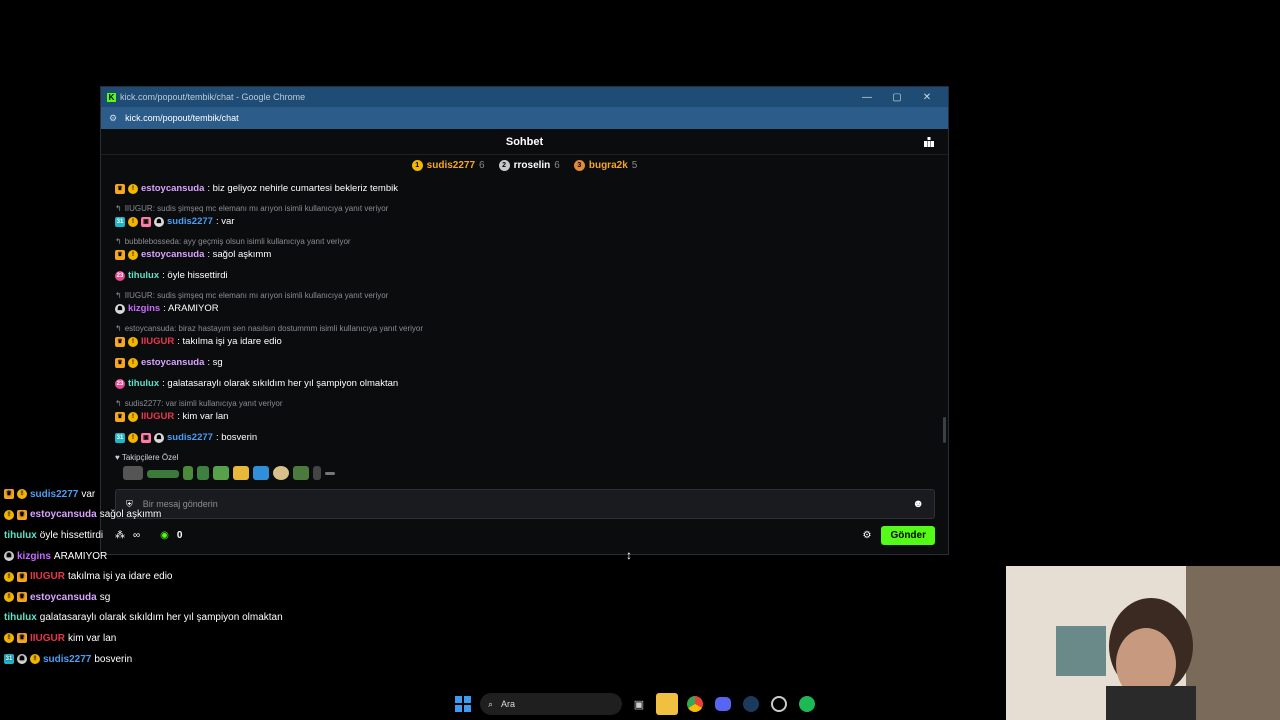 This screenshot has width=1280, height=720. Describe the element at coordinates (551, 704) in the screenshot. I see `taskbar-search: ⌕ Ara` at that location.